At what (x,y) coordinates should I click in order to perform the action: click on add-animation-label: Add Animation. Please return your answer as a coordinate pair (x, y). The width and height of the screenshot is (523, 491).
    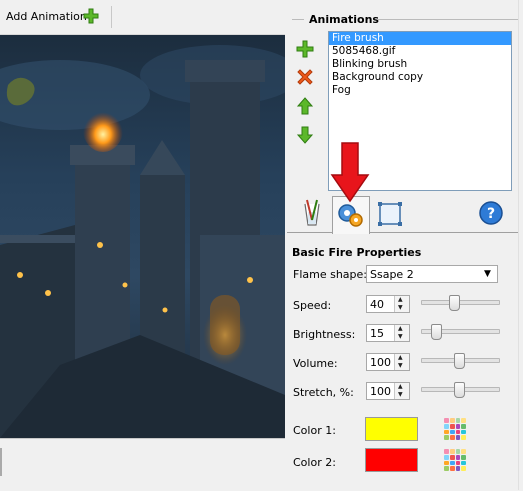
    Looking at the image, I should click on (46, 16).